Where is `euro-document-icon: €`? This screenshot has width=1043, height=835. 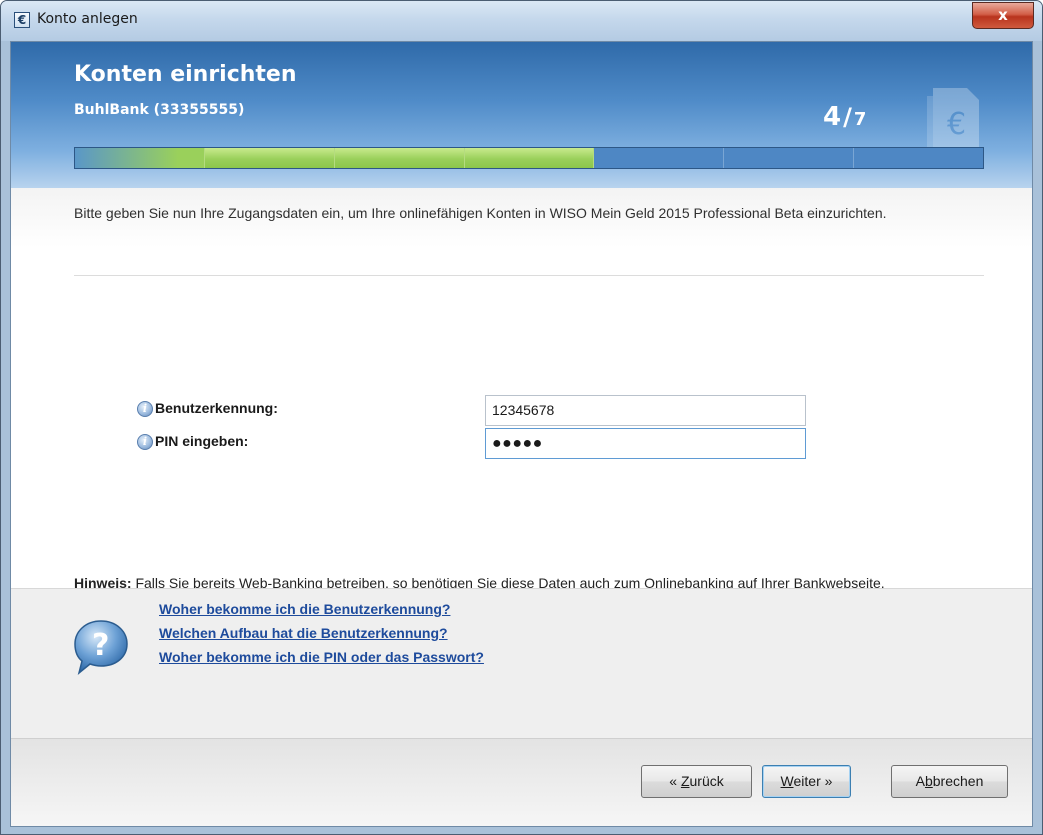 euro-document-icon: € is located at coordinates (953, 120).